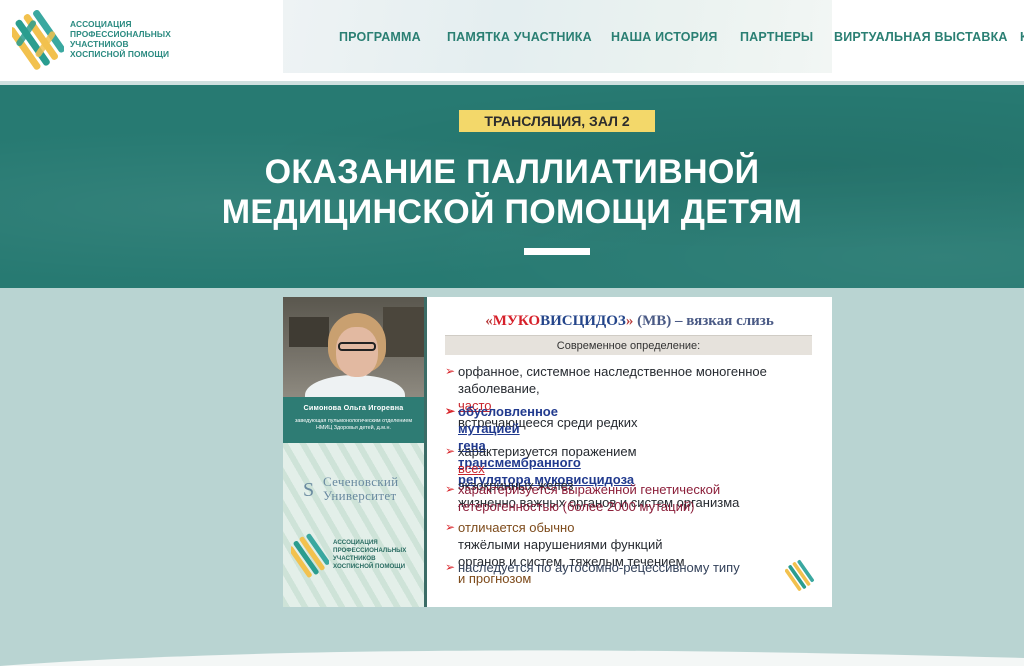 The height and width of the screenshot is (666, 1024). Describe the element at coordinates (512, 658) in the screenshot. I see `bottom-wave-decoration` at that location.